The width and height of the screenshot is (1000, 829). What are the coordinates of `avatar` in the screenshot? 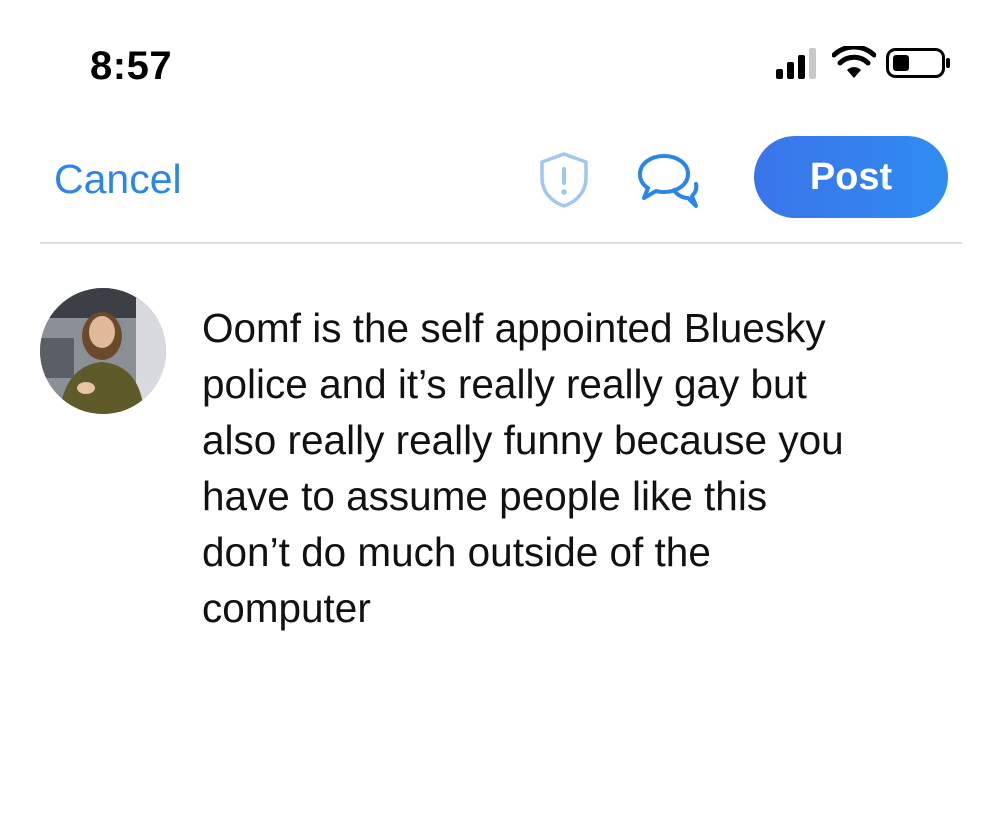 It's located at (103, 351).